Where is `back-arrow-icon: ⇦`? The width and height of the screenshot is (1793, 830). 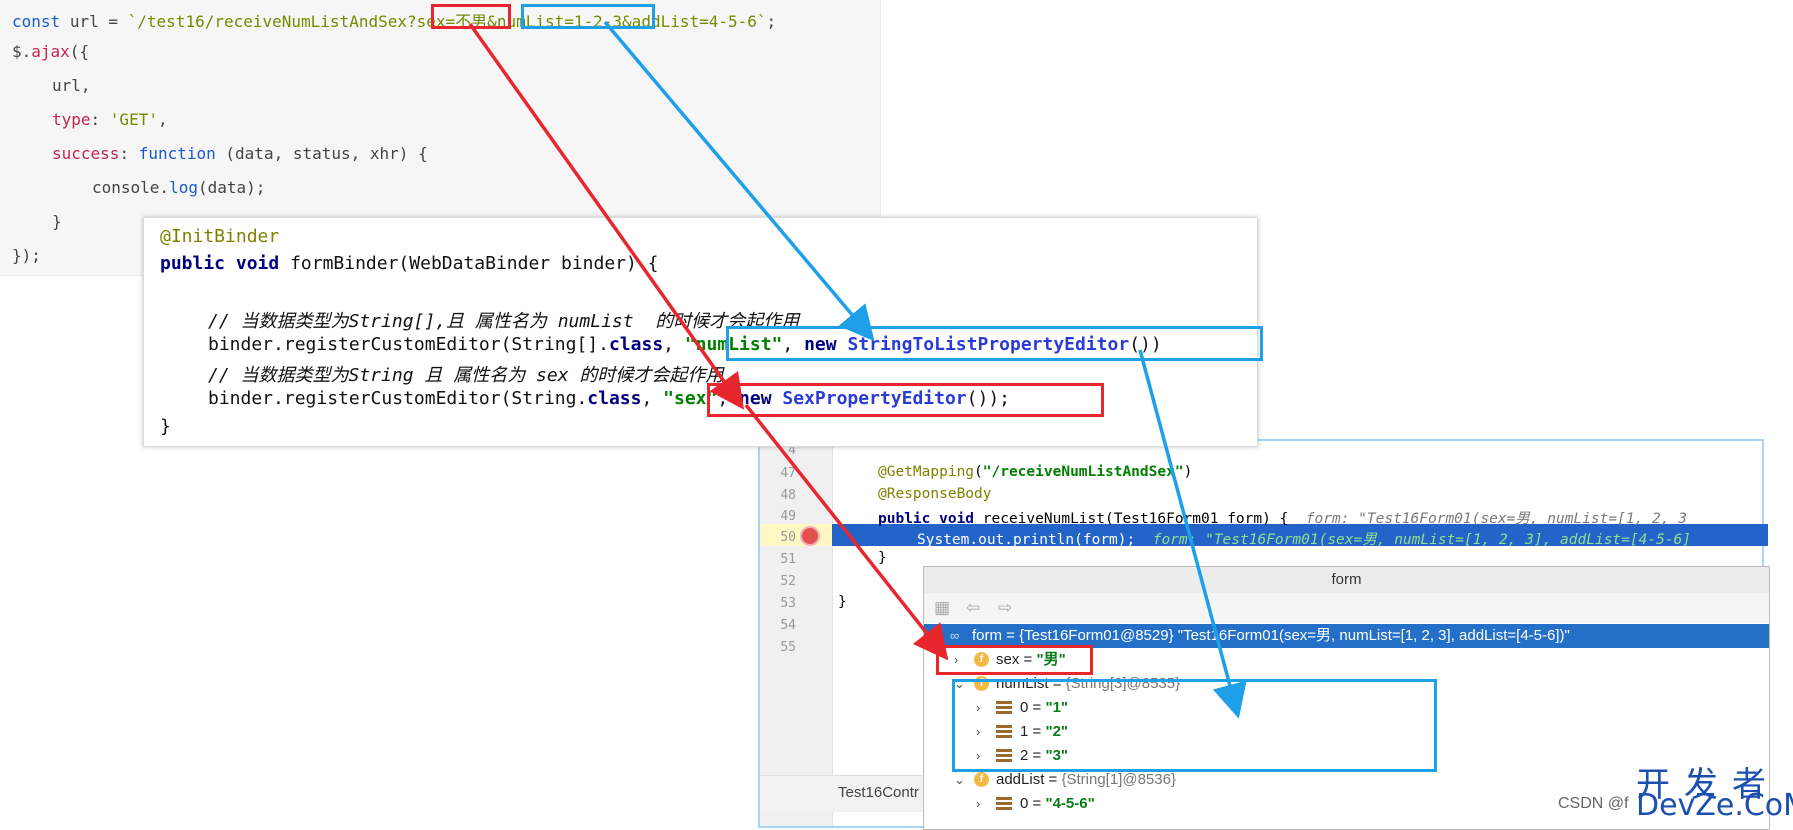
back-arrow-icon: ⇦ is located at coordinates (973, 608).